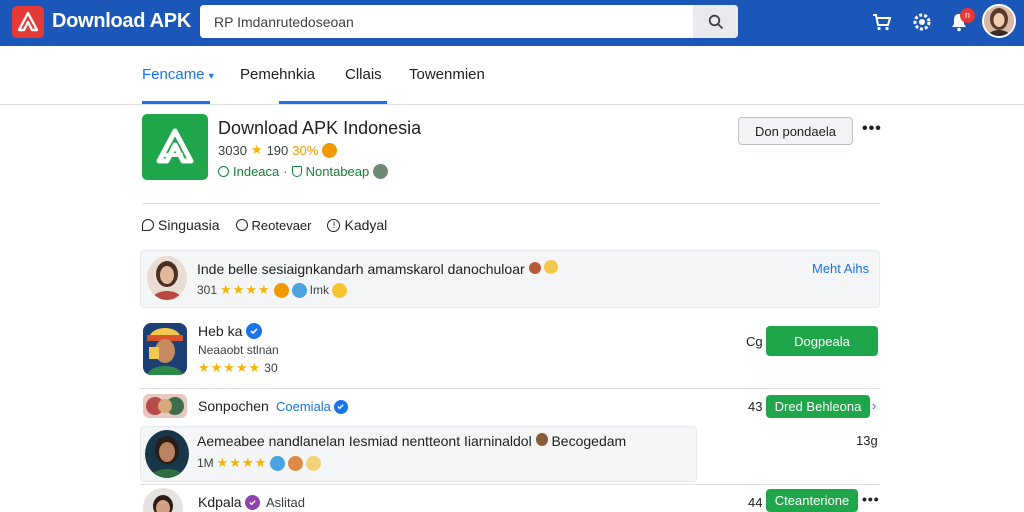 This screenshot has height=512, width=1024. Describe the element at coordinates (211, 76) in the screenshot. I see `chevron-down-icon: ▾` at that location.